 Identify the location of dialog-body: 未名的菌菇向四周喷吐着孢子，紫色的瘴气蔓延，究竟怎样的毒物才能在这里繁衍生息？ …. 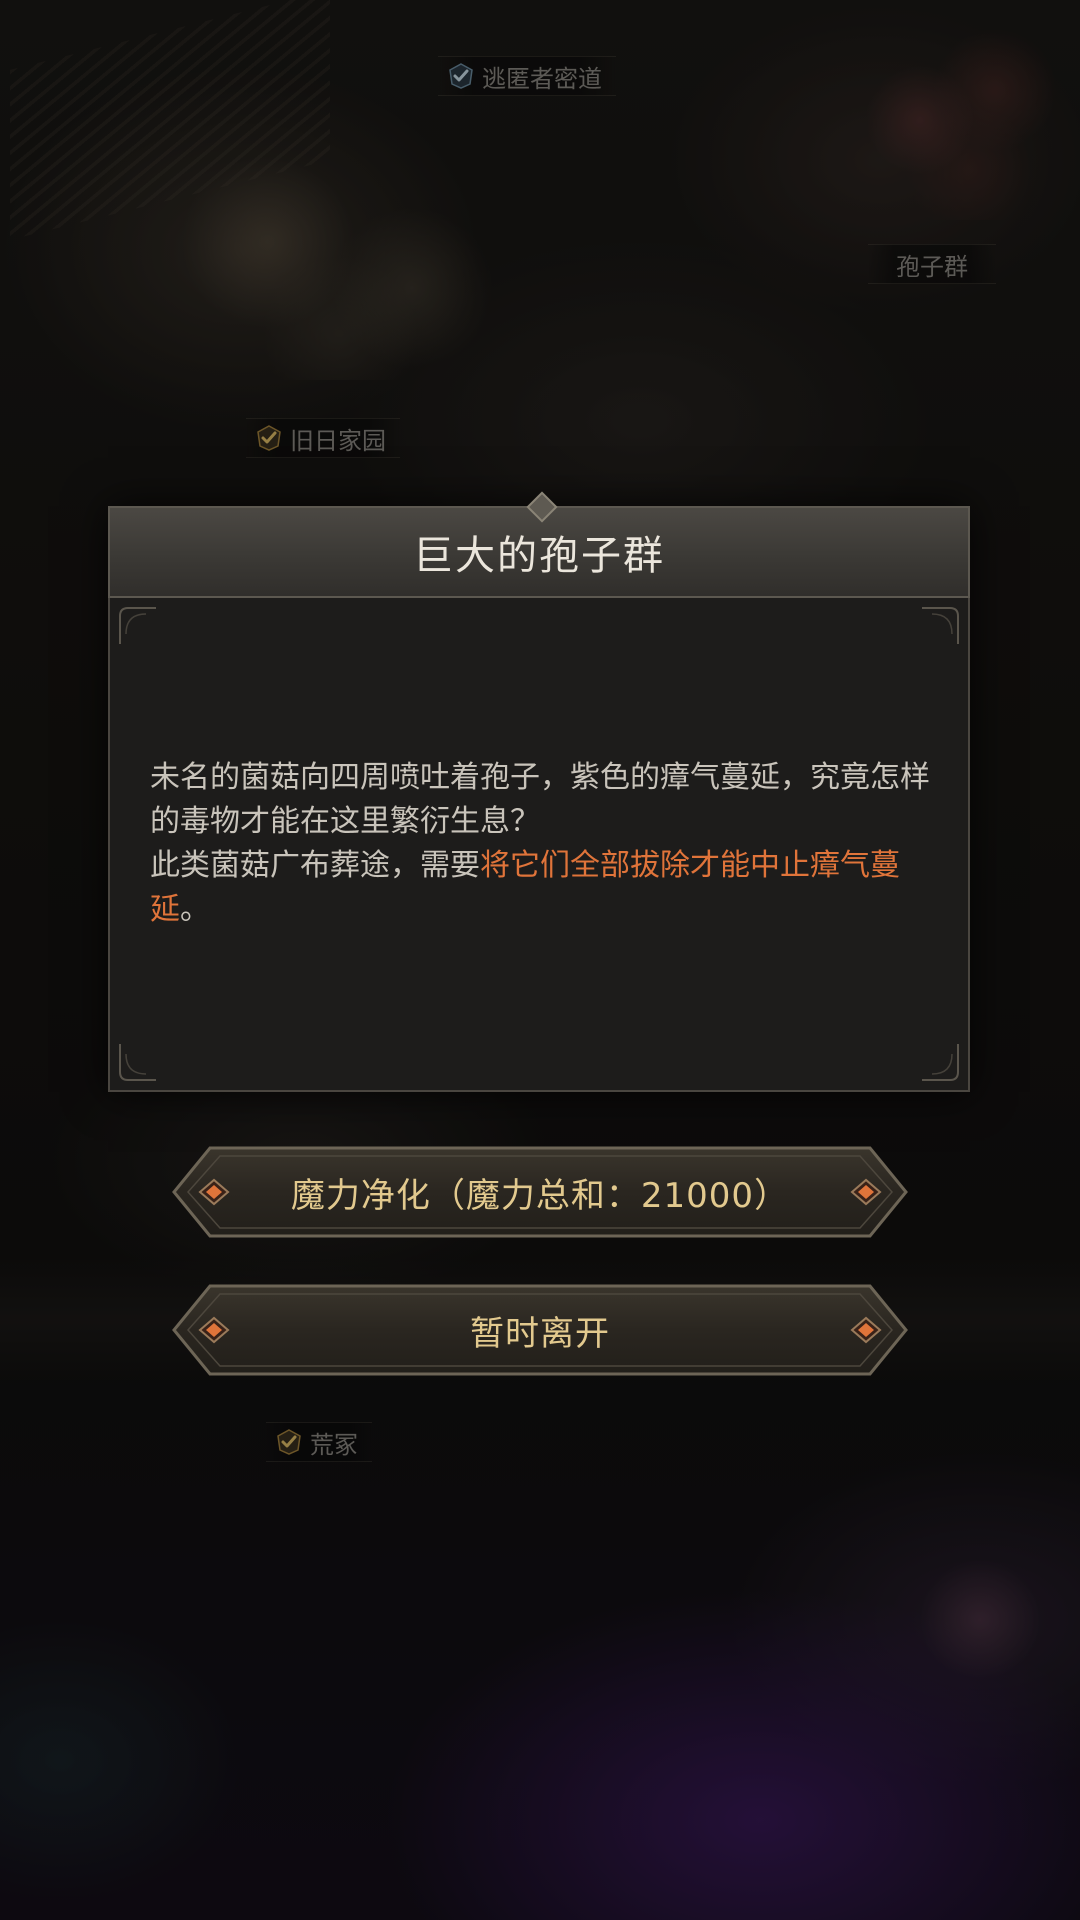
(545, 844).